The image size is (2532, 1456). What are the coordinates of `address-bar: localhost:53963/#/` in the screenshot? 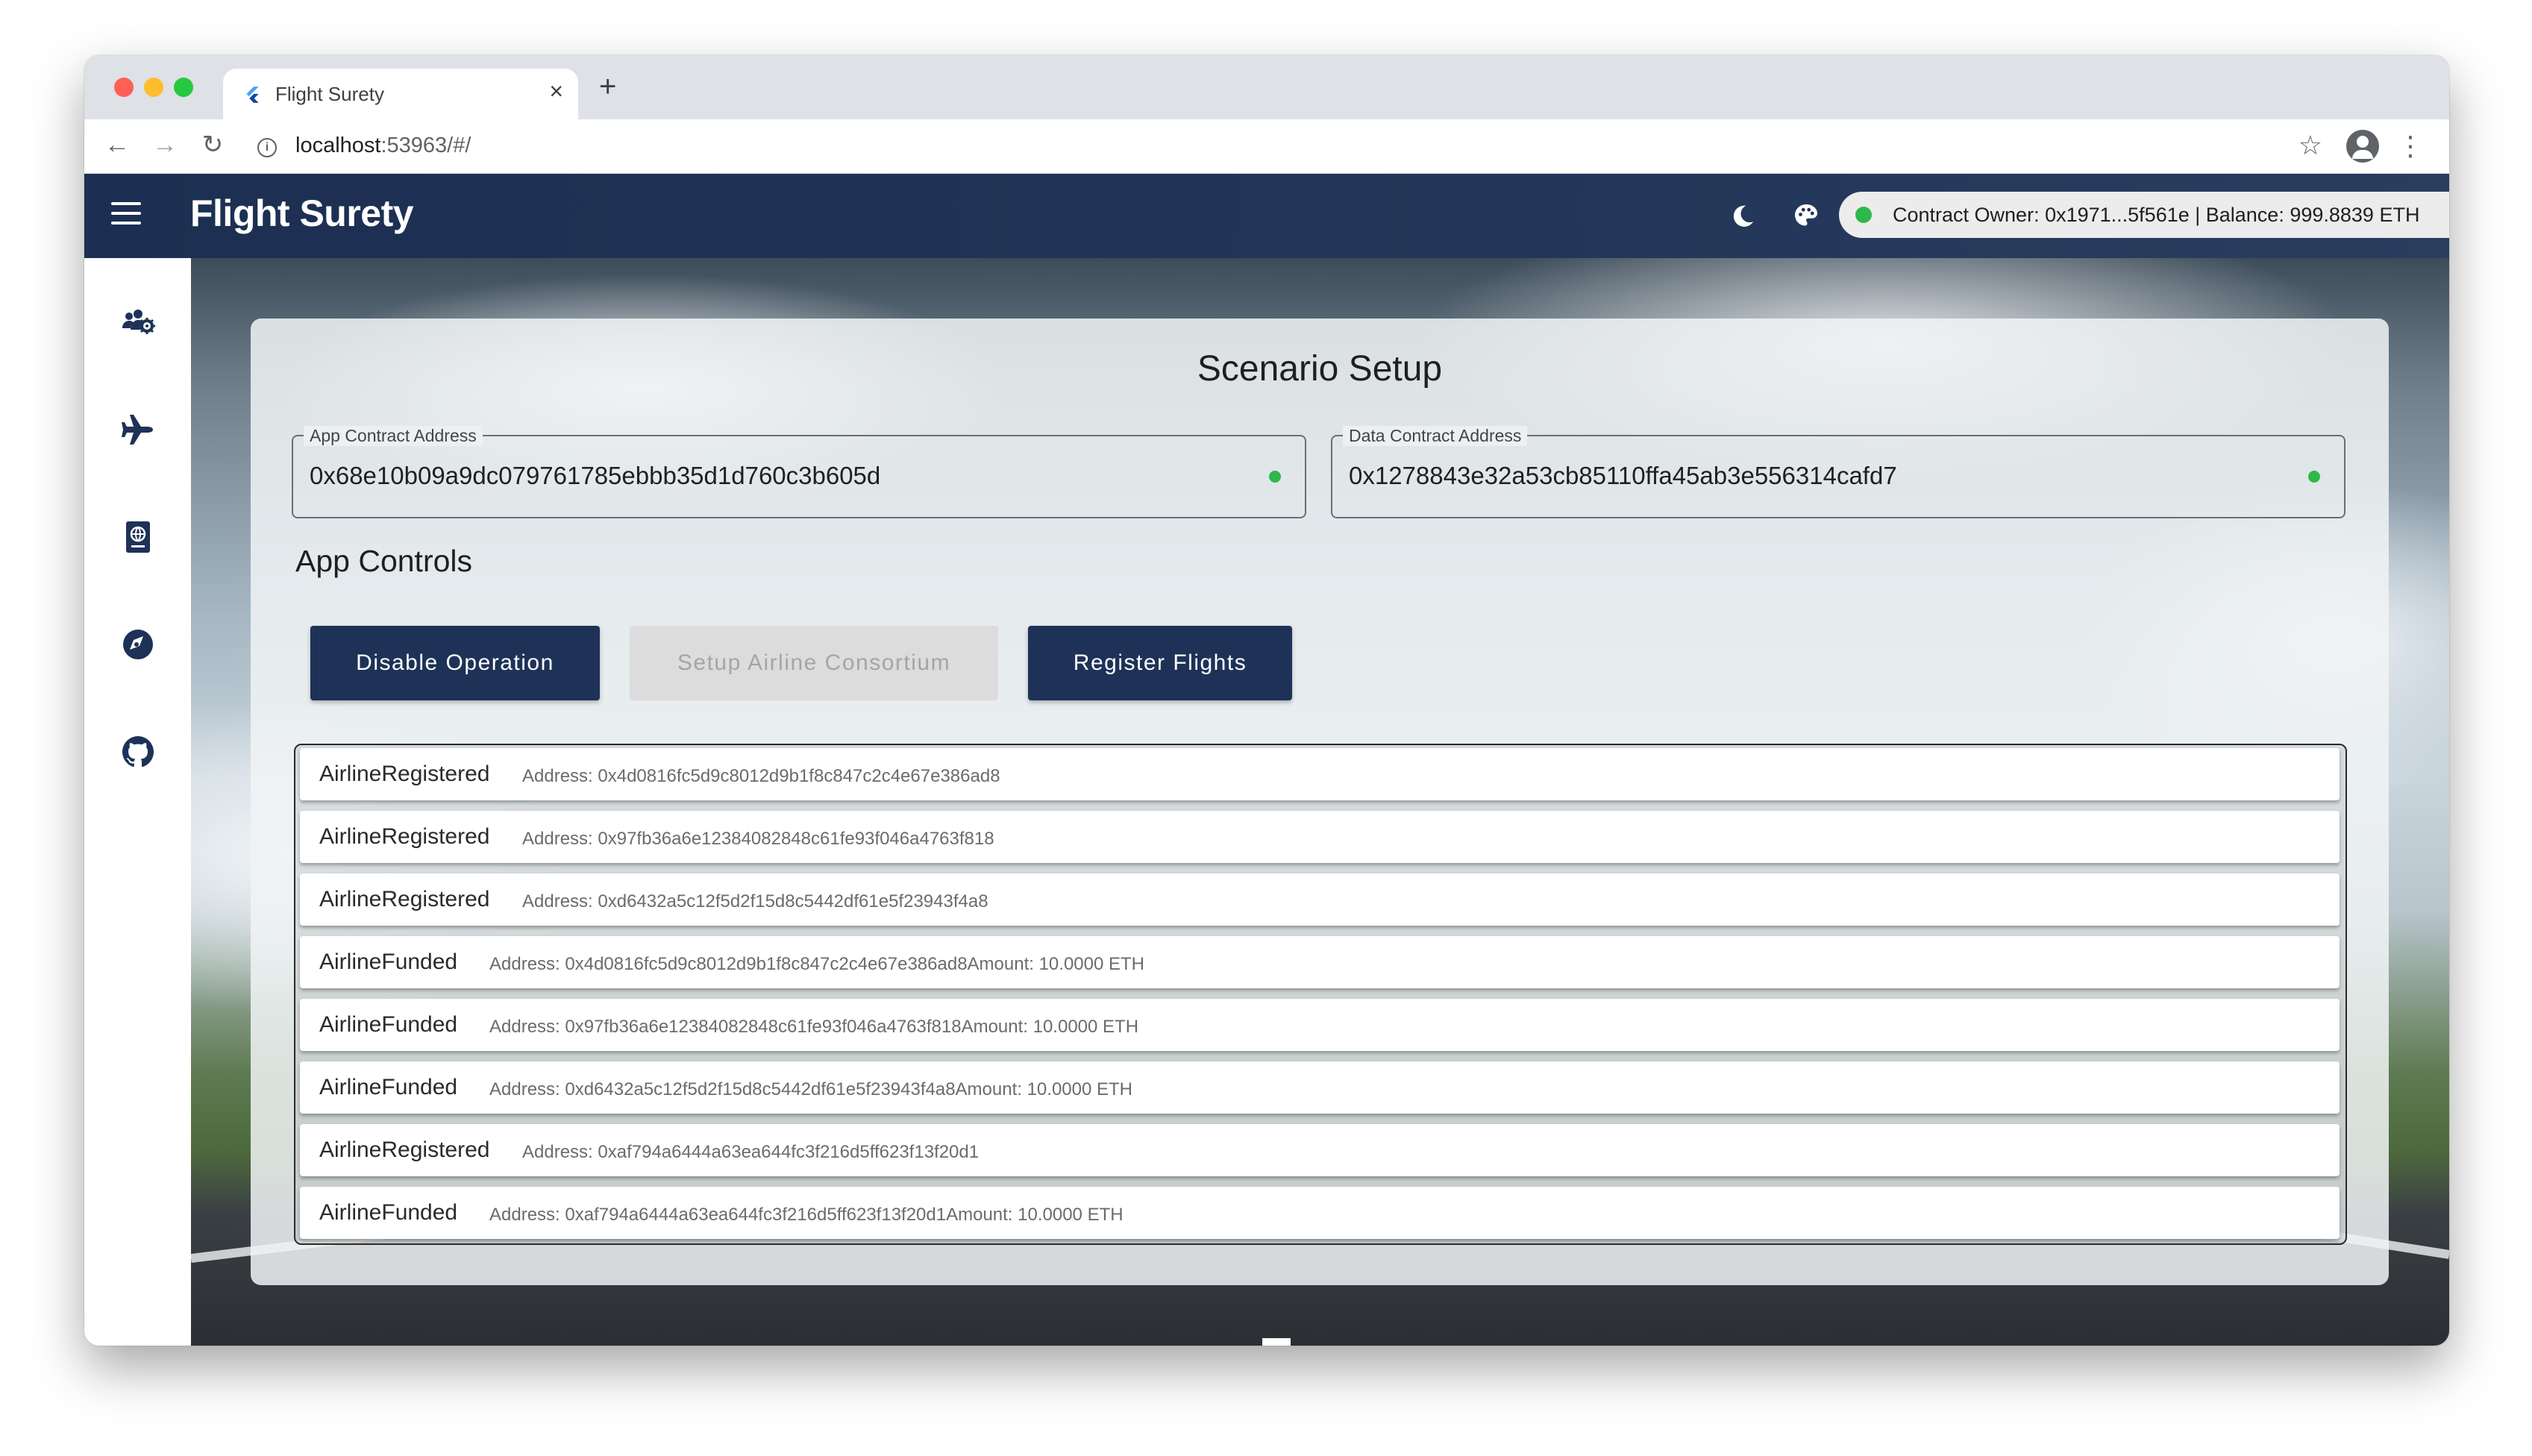 It's located at (383, 146).